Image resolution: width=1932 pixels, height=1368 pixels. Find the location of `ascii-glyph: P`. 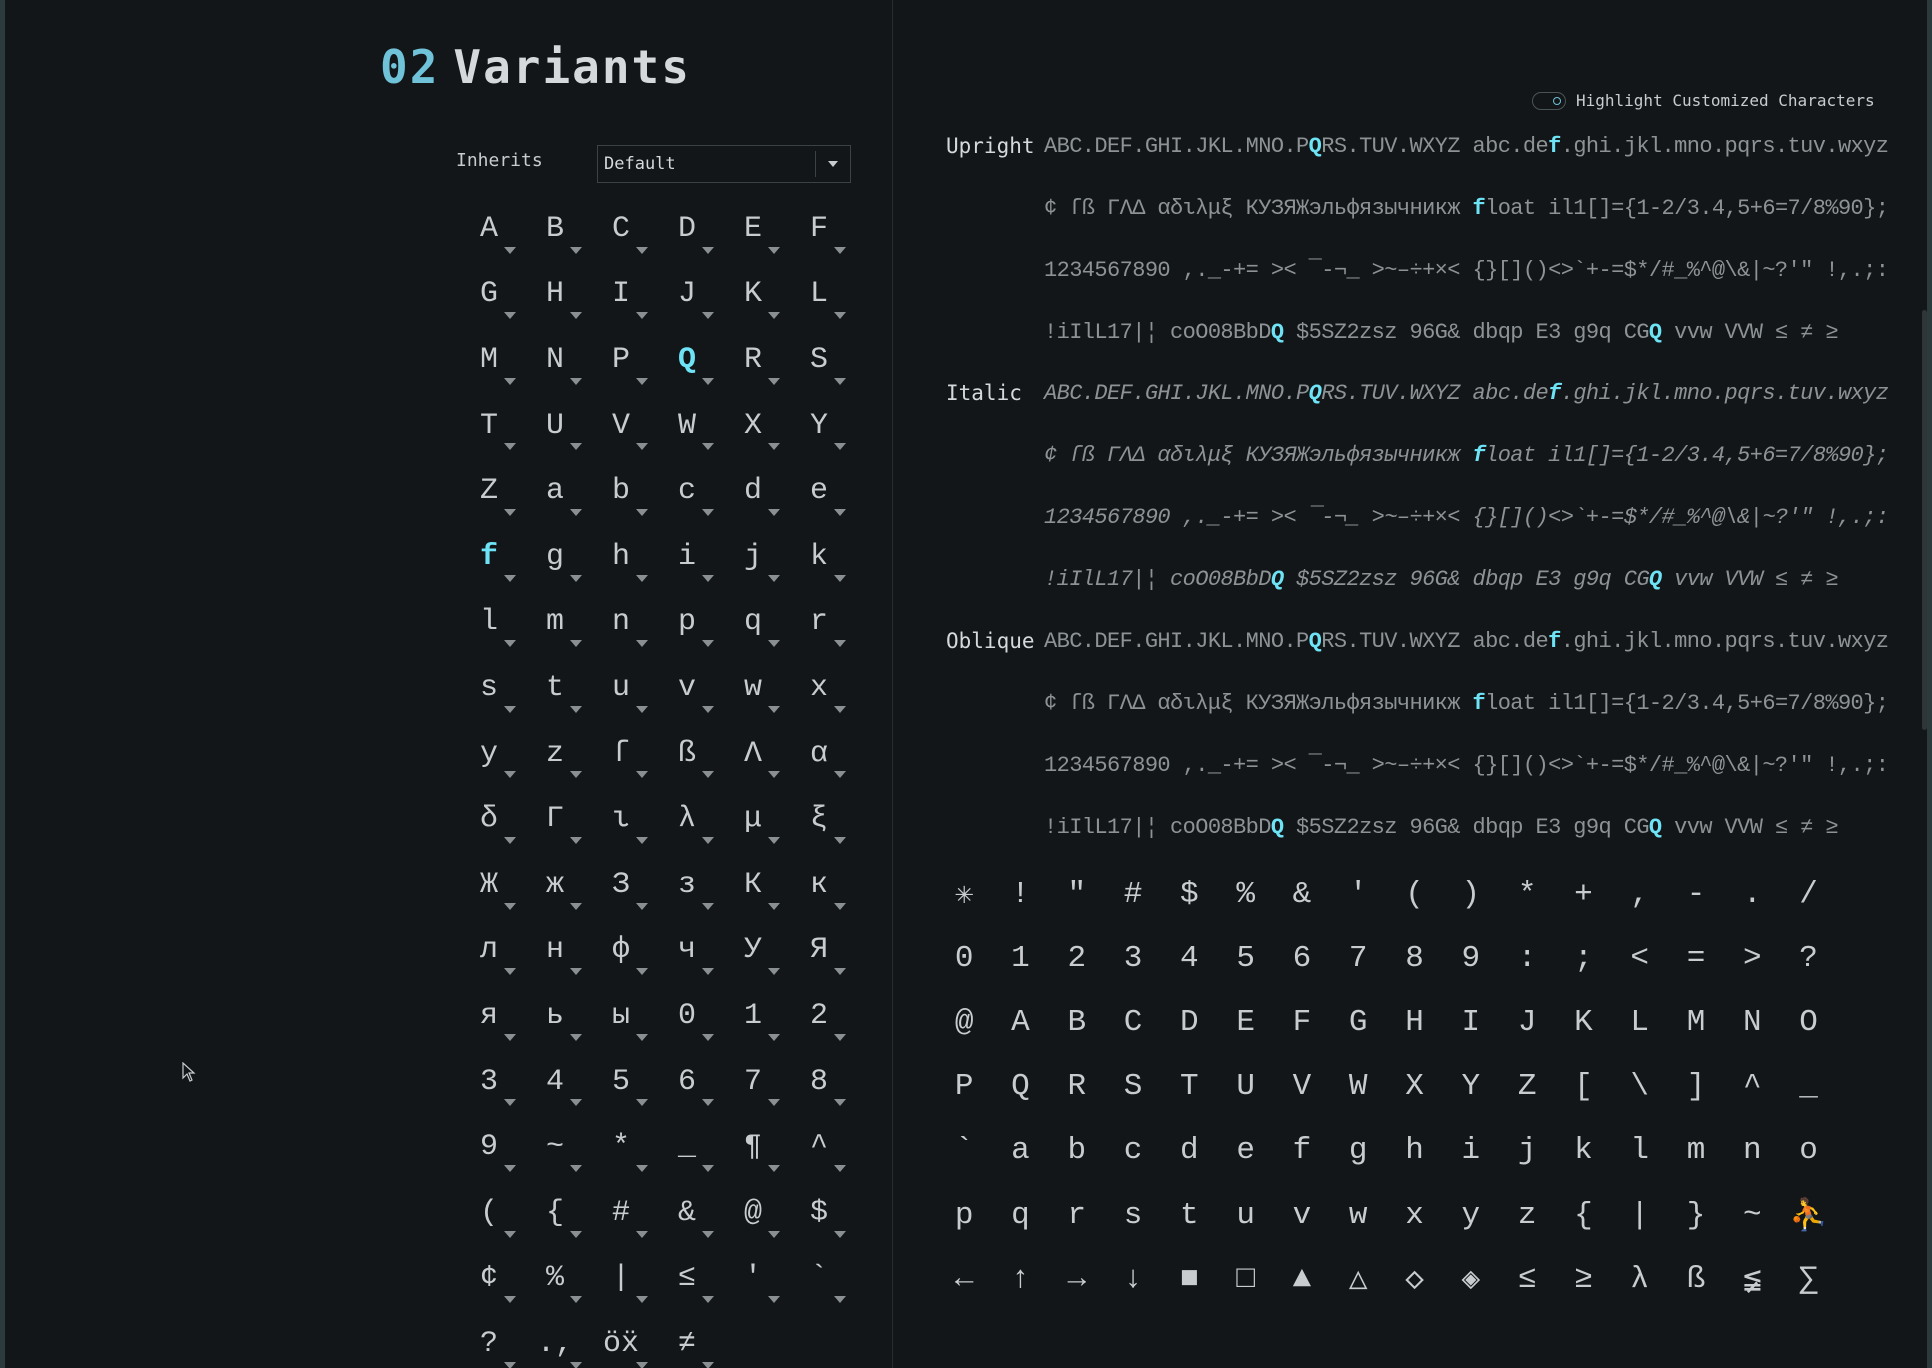

ascii-glyph: P is located at coordinates (964, 1087).